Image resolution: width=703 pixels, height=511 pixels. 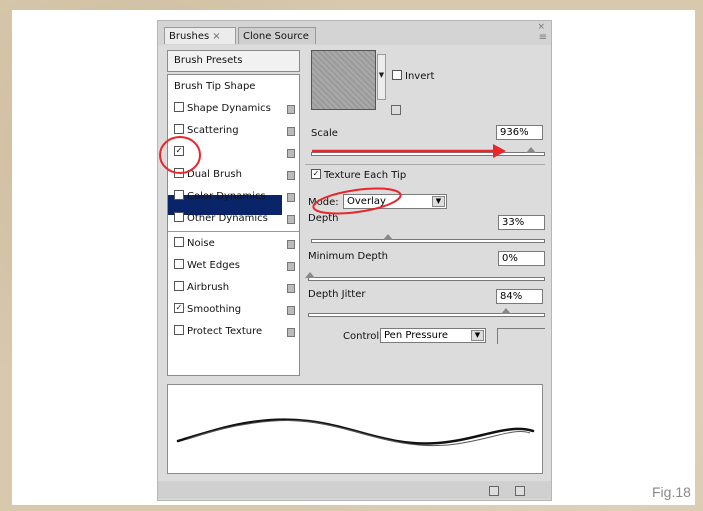 I want to click on depth-slider, so click(x=428, y=241).